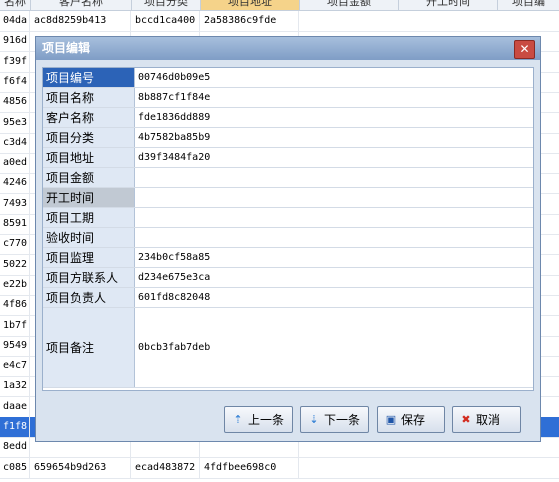  I want to click on next-record-icon: ⇣, so click(314, 419).